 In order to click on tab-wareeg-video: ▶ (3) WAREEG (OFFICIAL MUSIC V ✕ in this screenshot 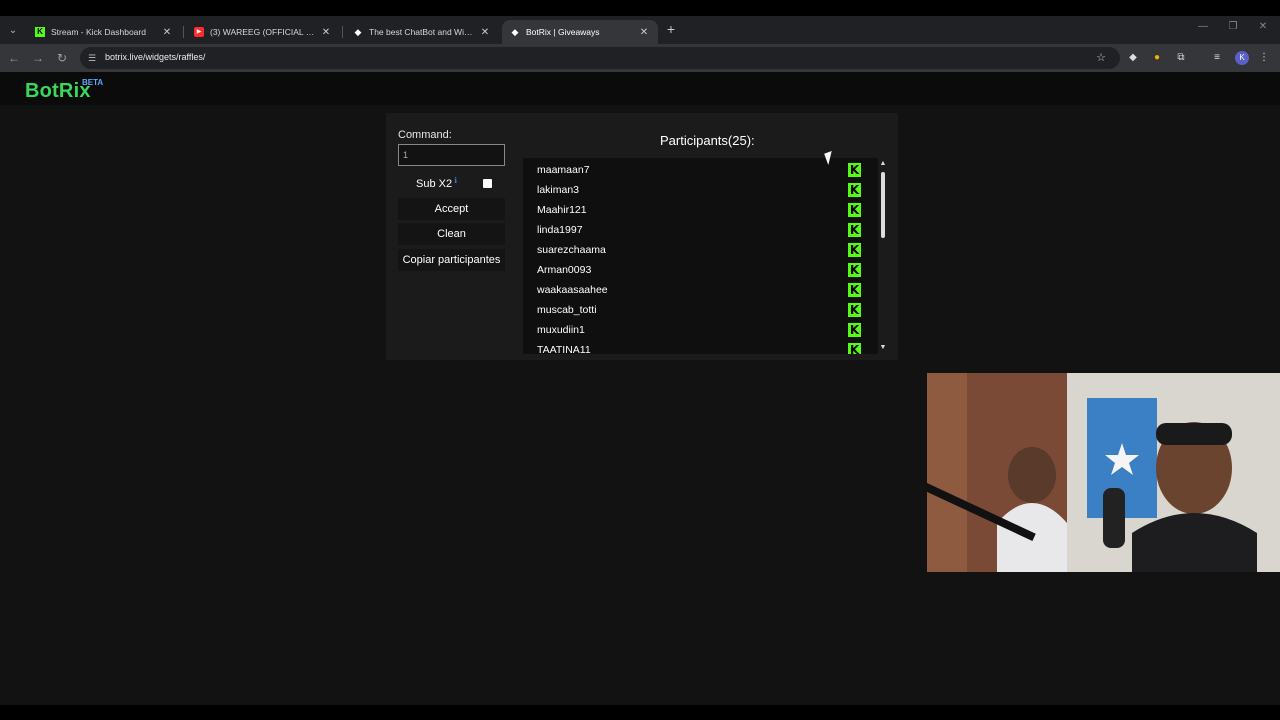, I will do `click(263, 32)`.